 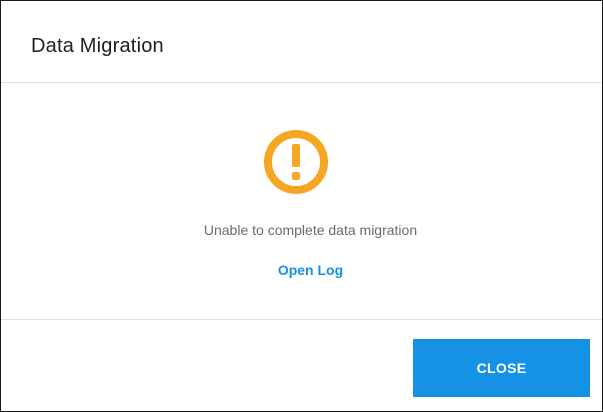 What do you see at coordinates (501, 368) in the screenshot?
I see `close-button: CLOSE` at bounding box center [501, 368].